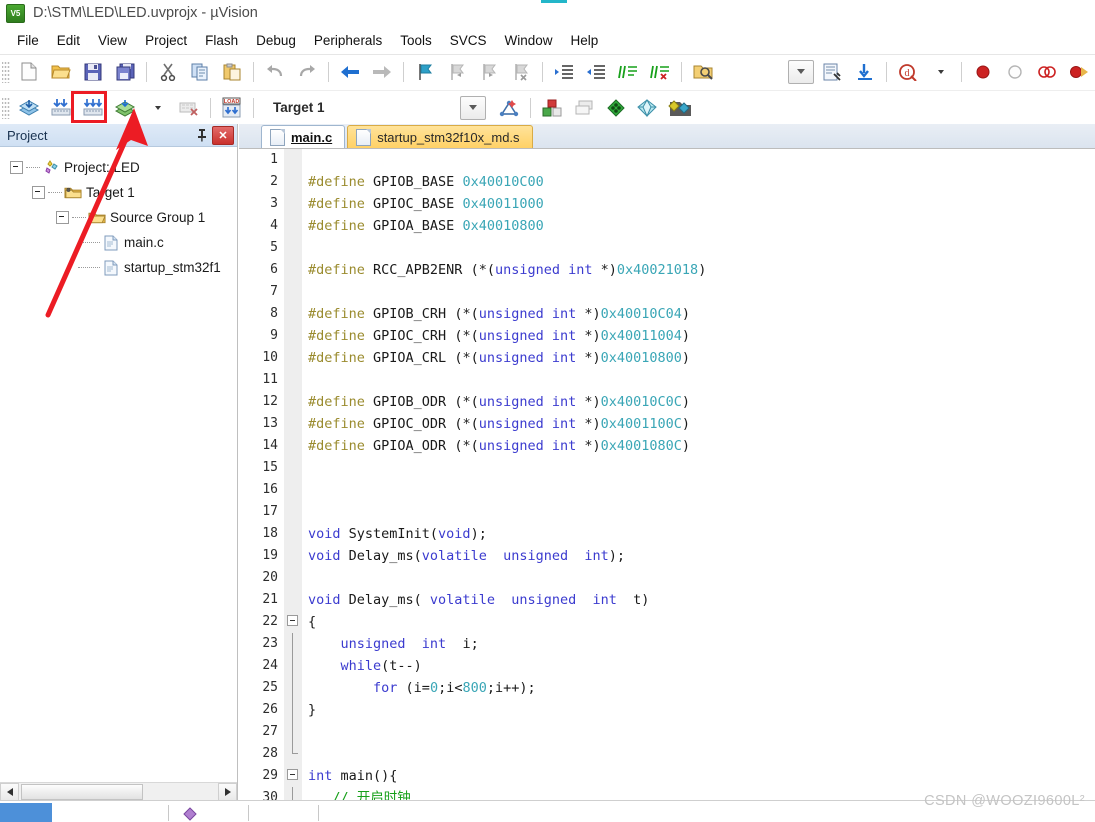 This screenshot has height=822, width=1095. I want to click on disable-all-breakpoints-button, so click(1047, 72).